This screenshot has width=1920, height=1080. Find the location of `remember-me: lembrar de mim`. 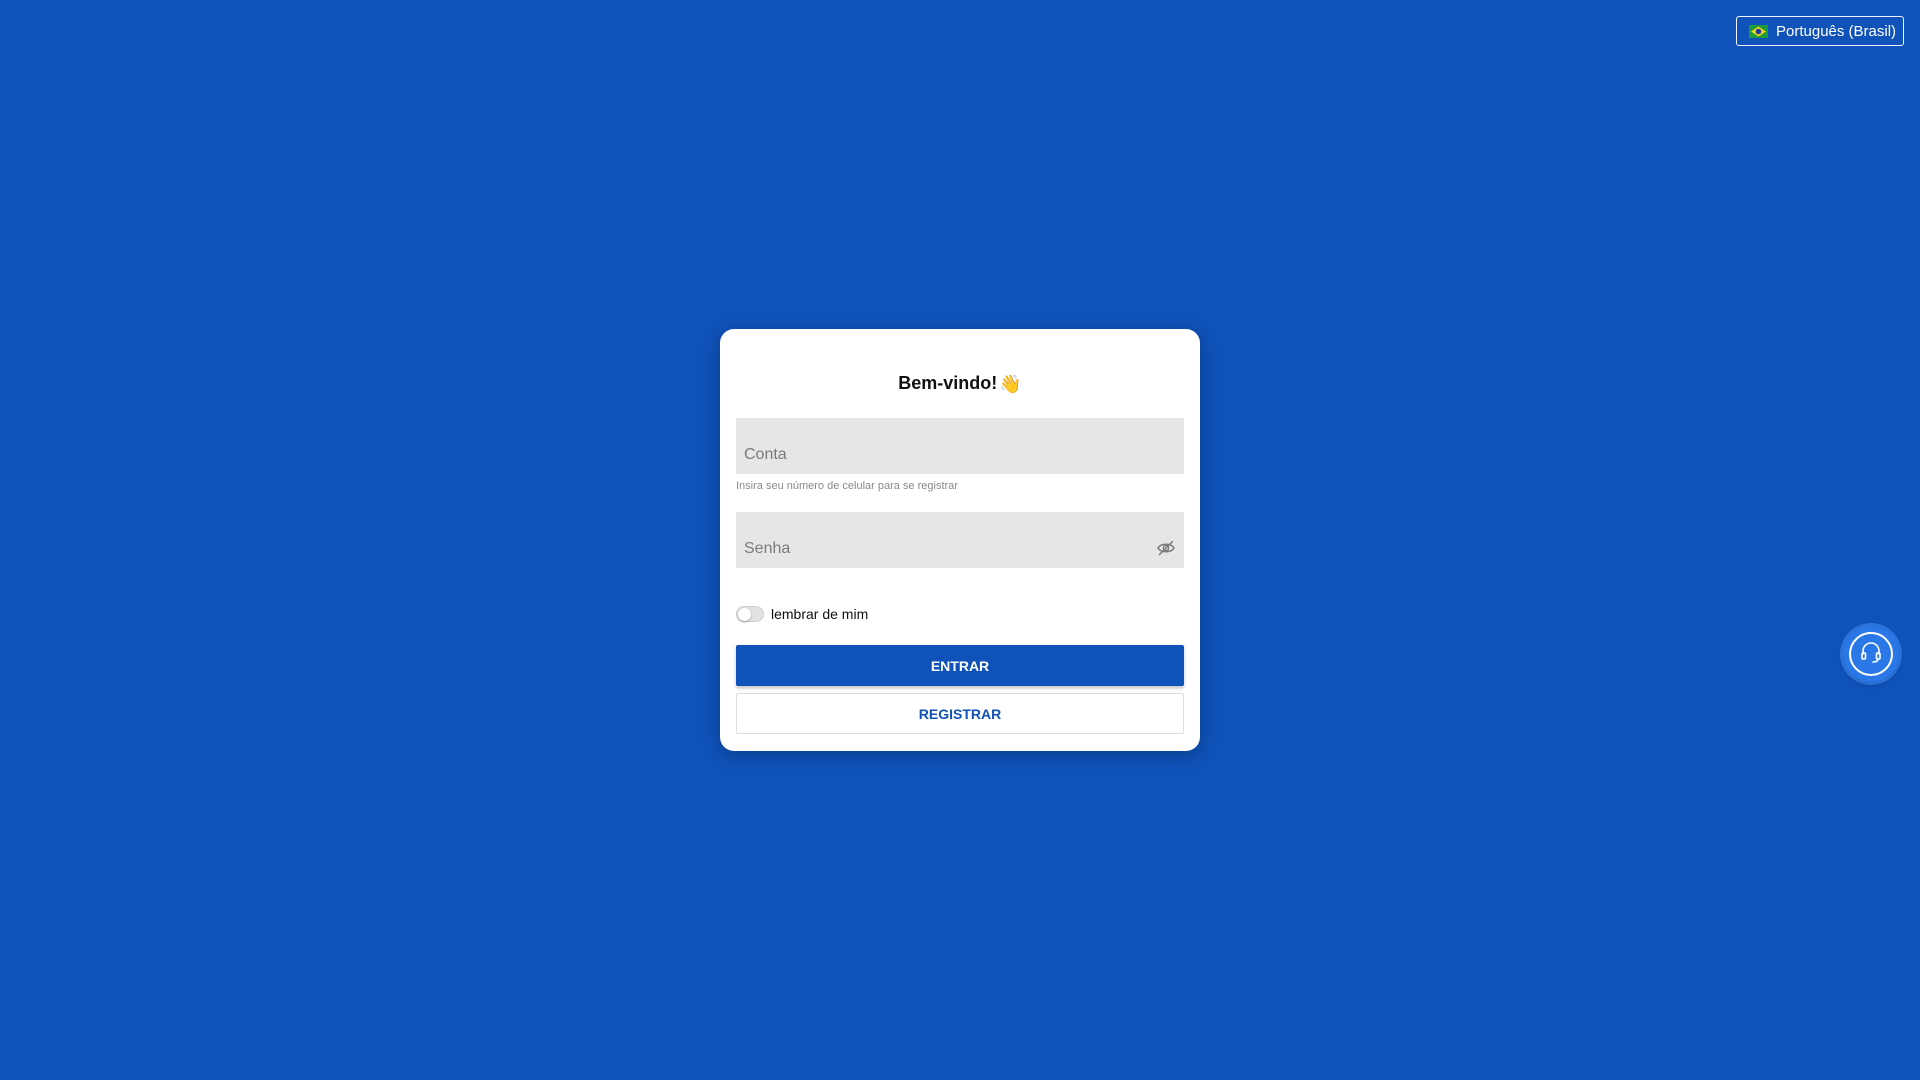

remember-me: lembrar de mim is located at coordinates (802, 614).